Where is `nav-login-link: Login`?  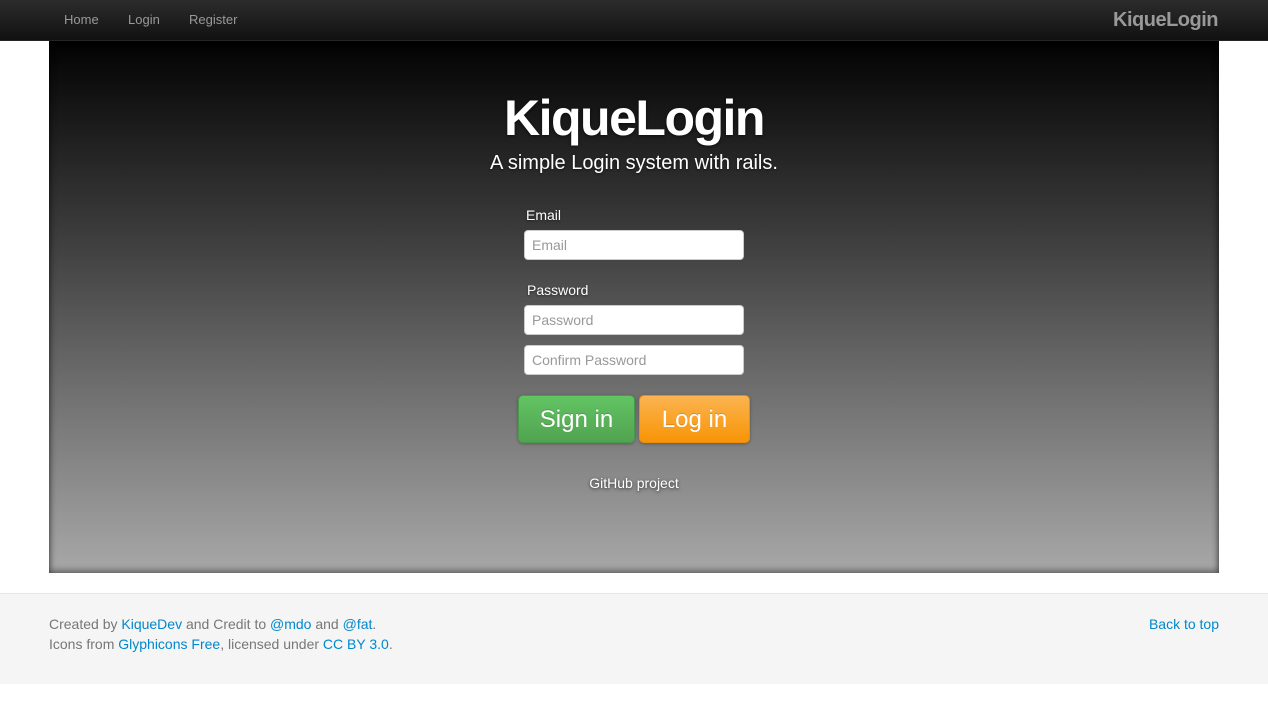
nav-login-link: Login is located at coordinates (144, 19).